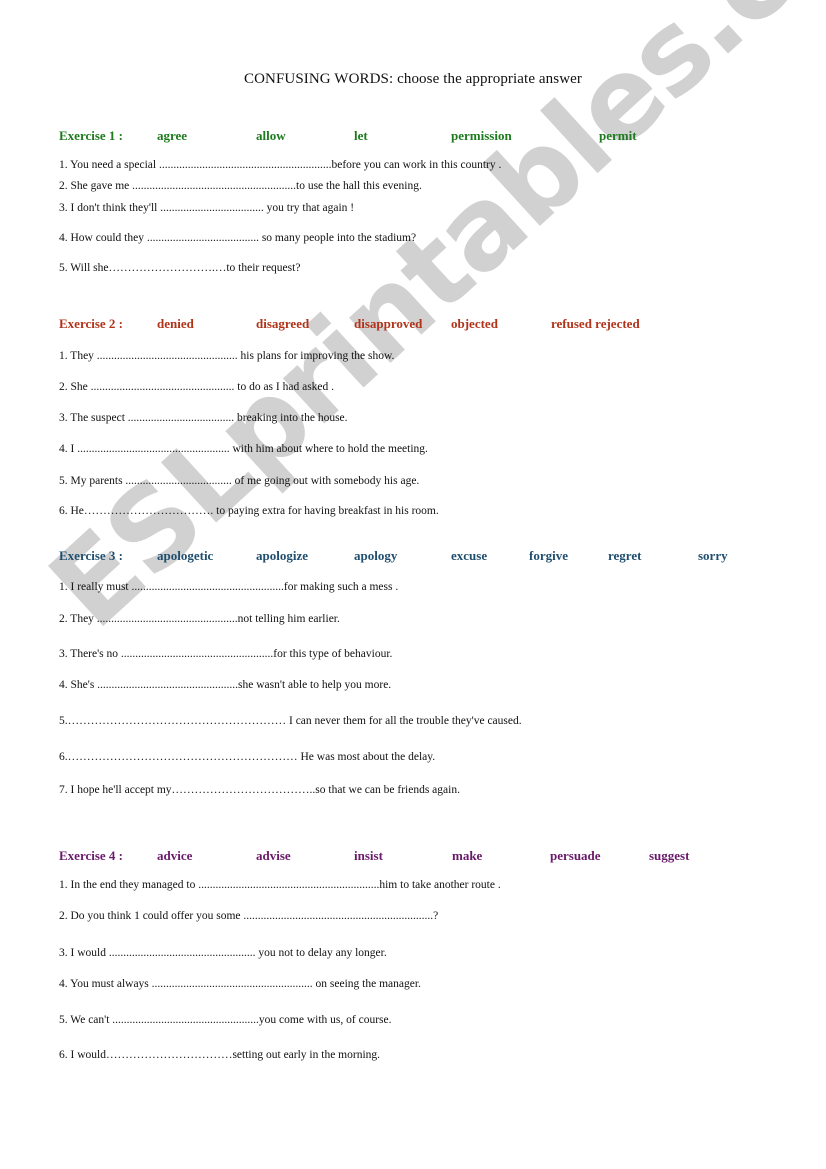 Image resolution: width=826 pixels, height=1169 pixels. Describe the element at coordinates (368, 855) in the screenshot. I see `word-option: insist` at that location.